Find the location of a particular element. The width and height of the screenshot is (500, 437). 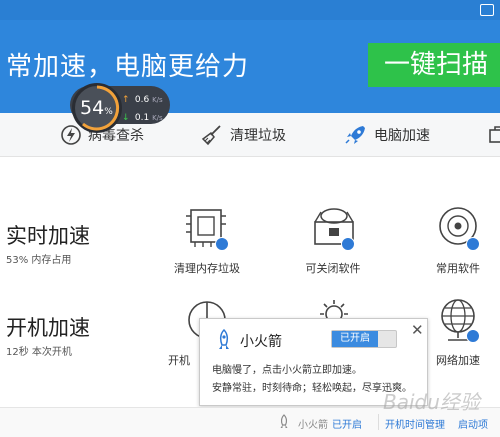

boot-speedup-subtitle: 12秒 本次开机 is located at coordinates (39, 352).